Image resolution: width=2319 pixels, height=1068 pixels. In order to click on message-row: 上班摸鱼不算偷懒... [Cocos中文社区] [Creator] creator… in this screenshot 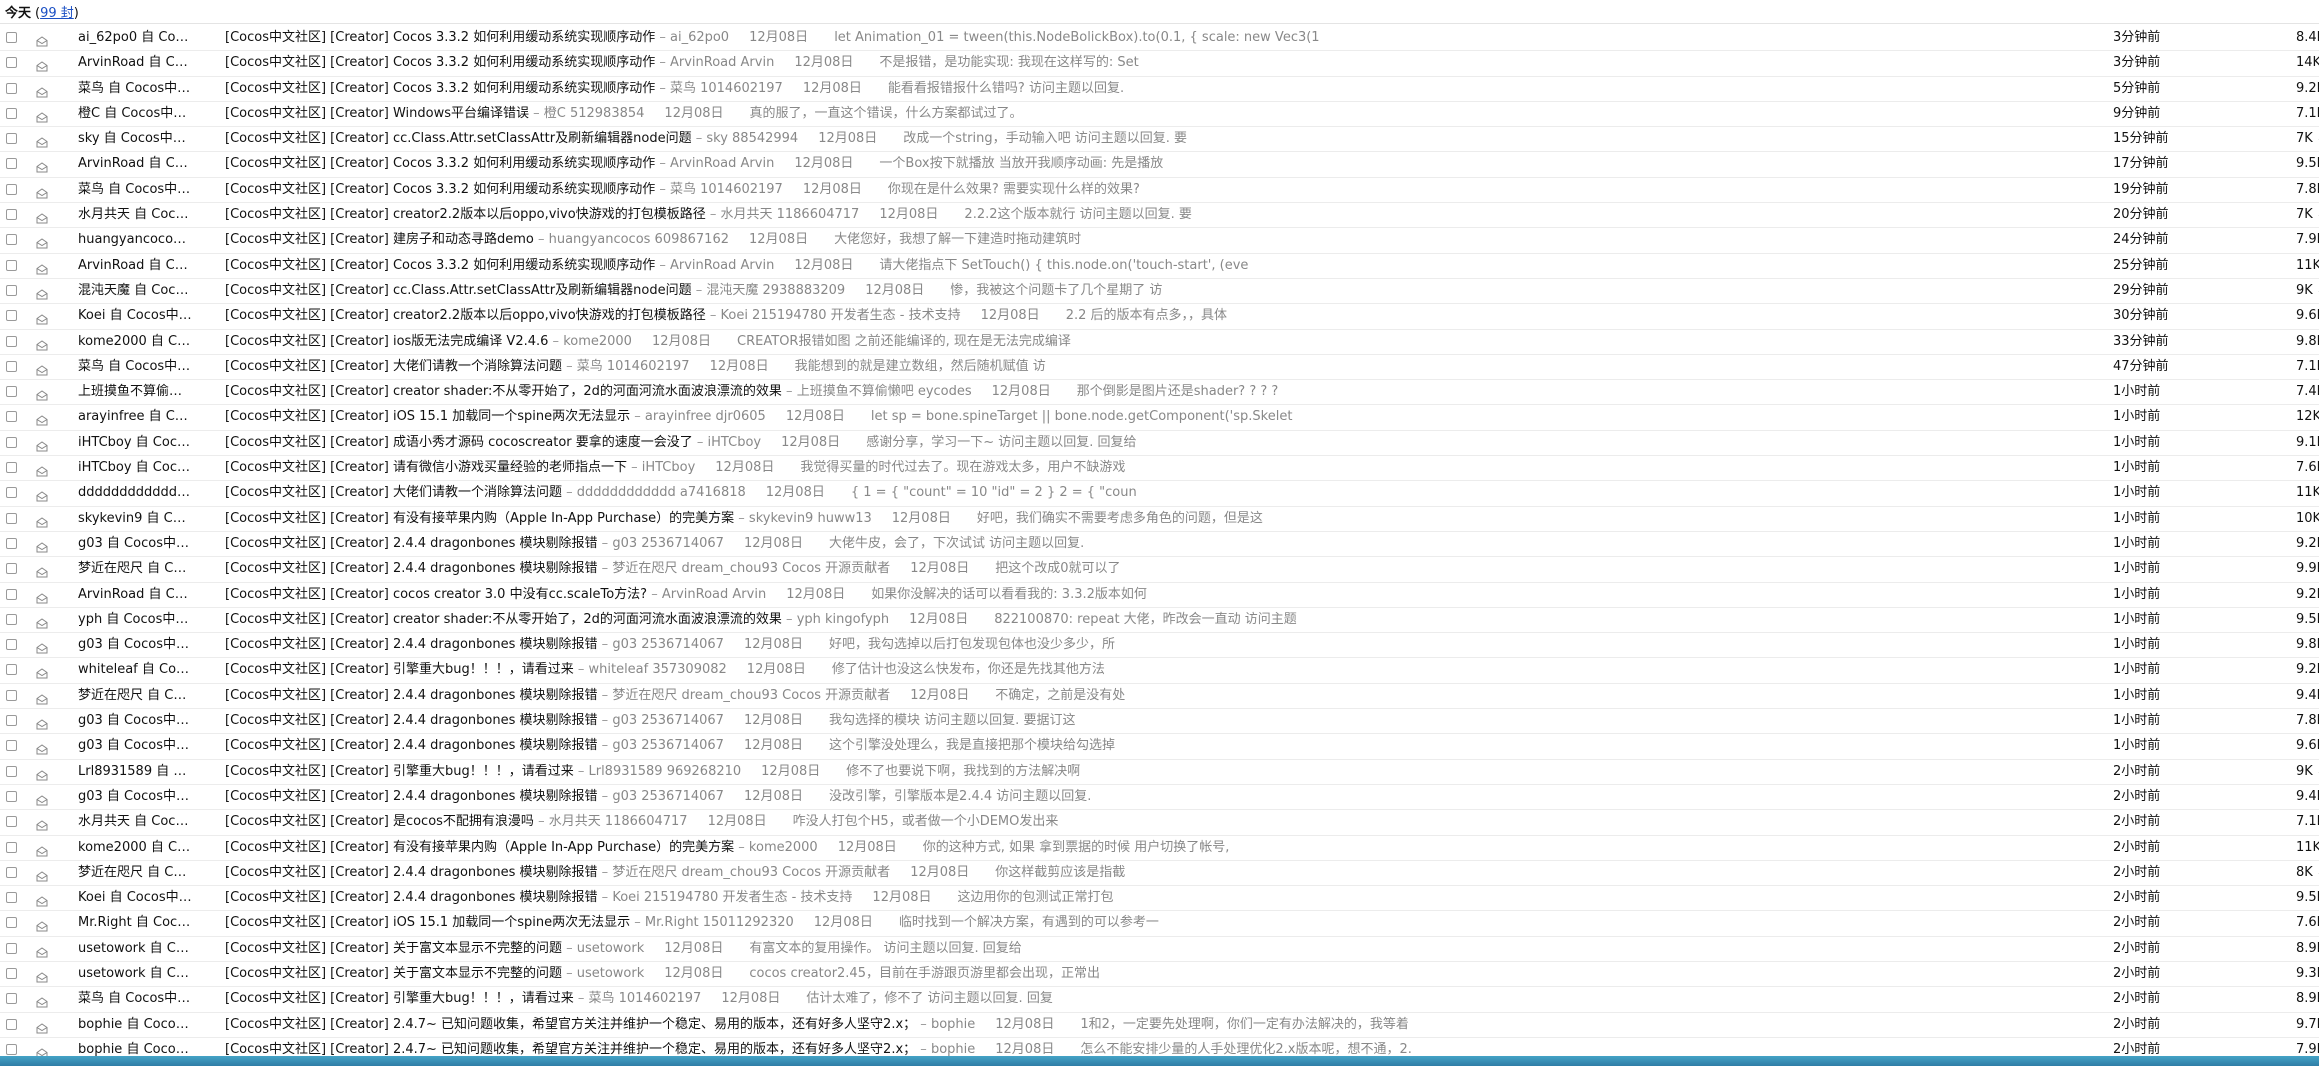, I will do `click(1159, 393)`.